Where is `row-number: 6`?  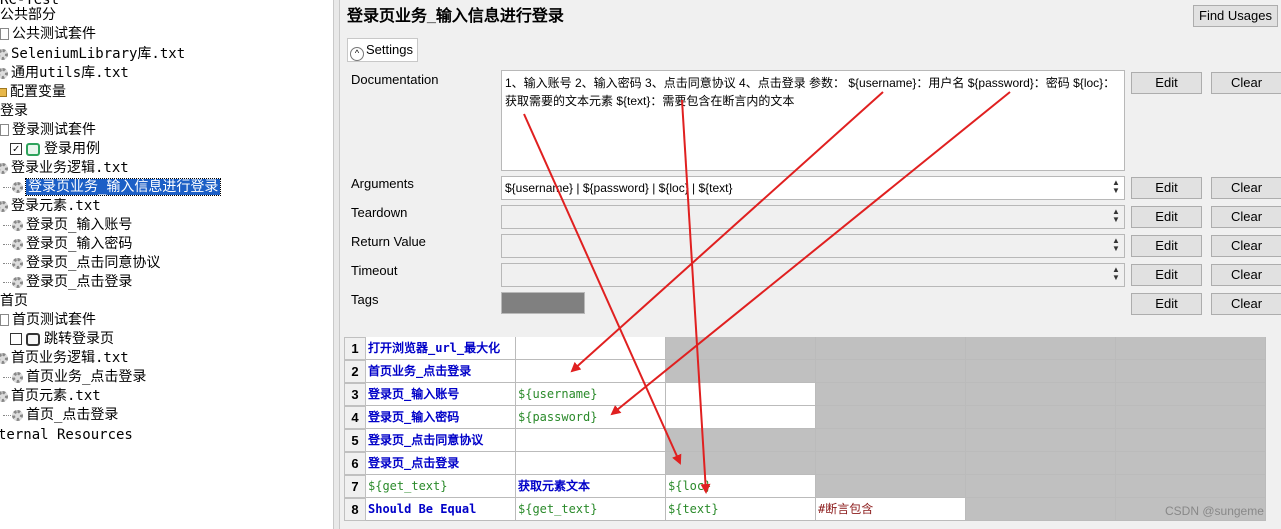
row-number: 6 is located at coordinates (355, 463).